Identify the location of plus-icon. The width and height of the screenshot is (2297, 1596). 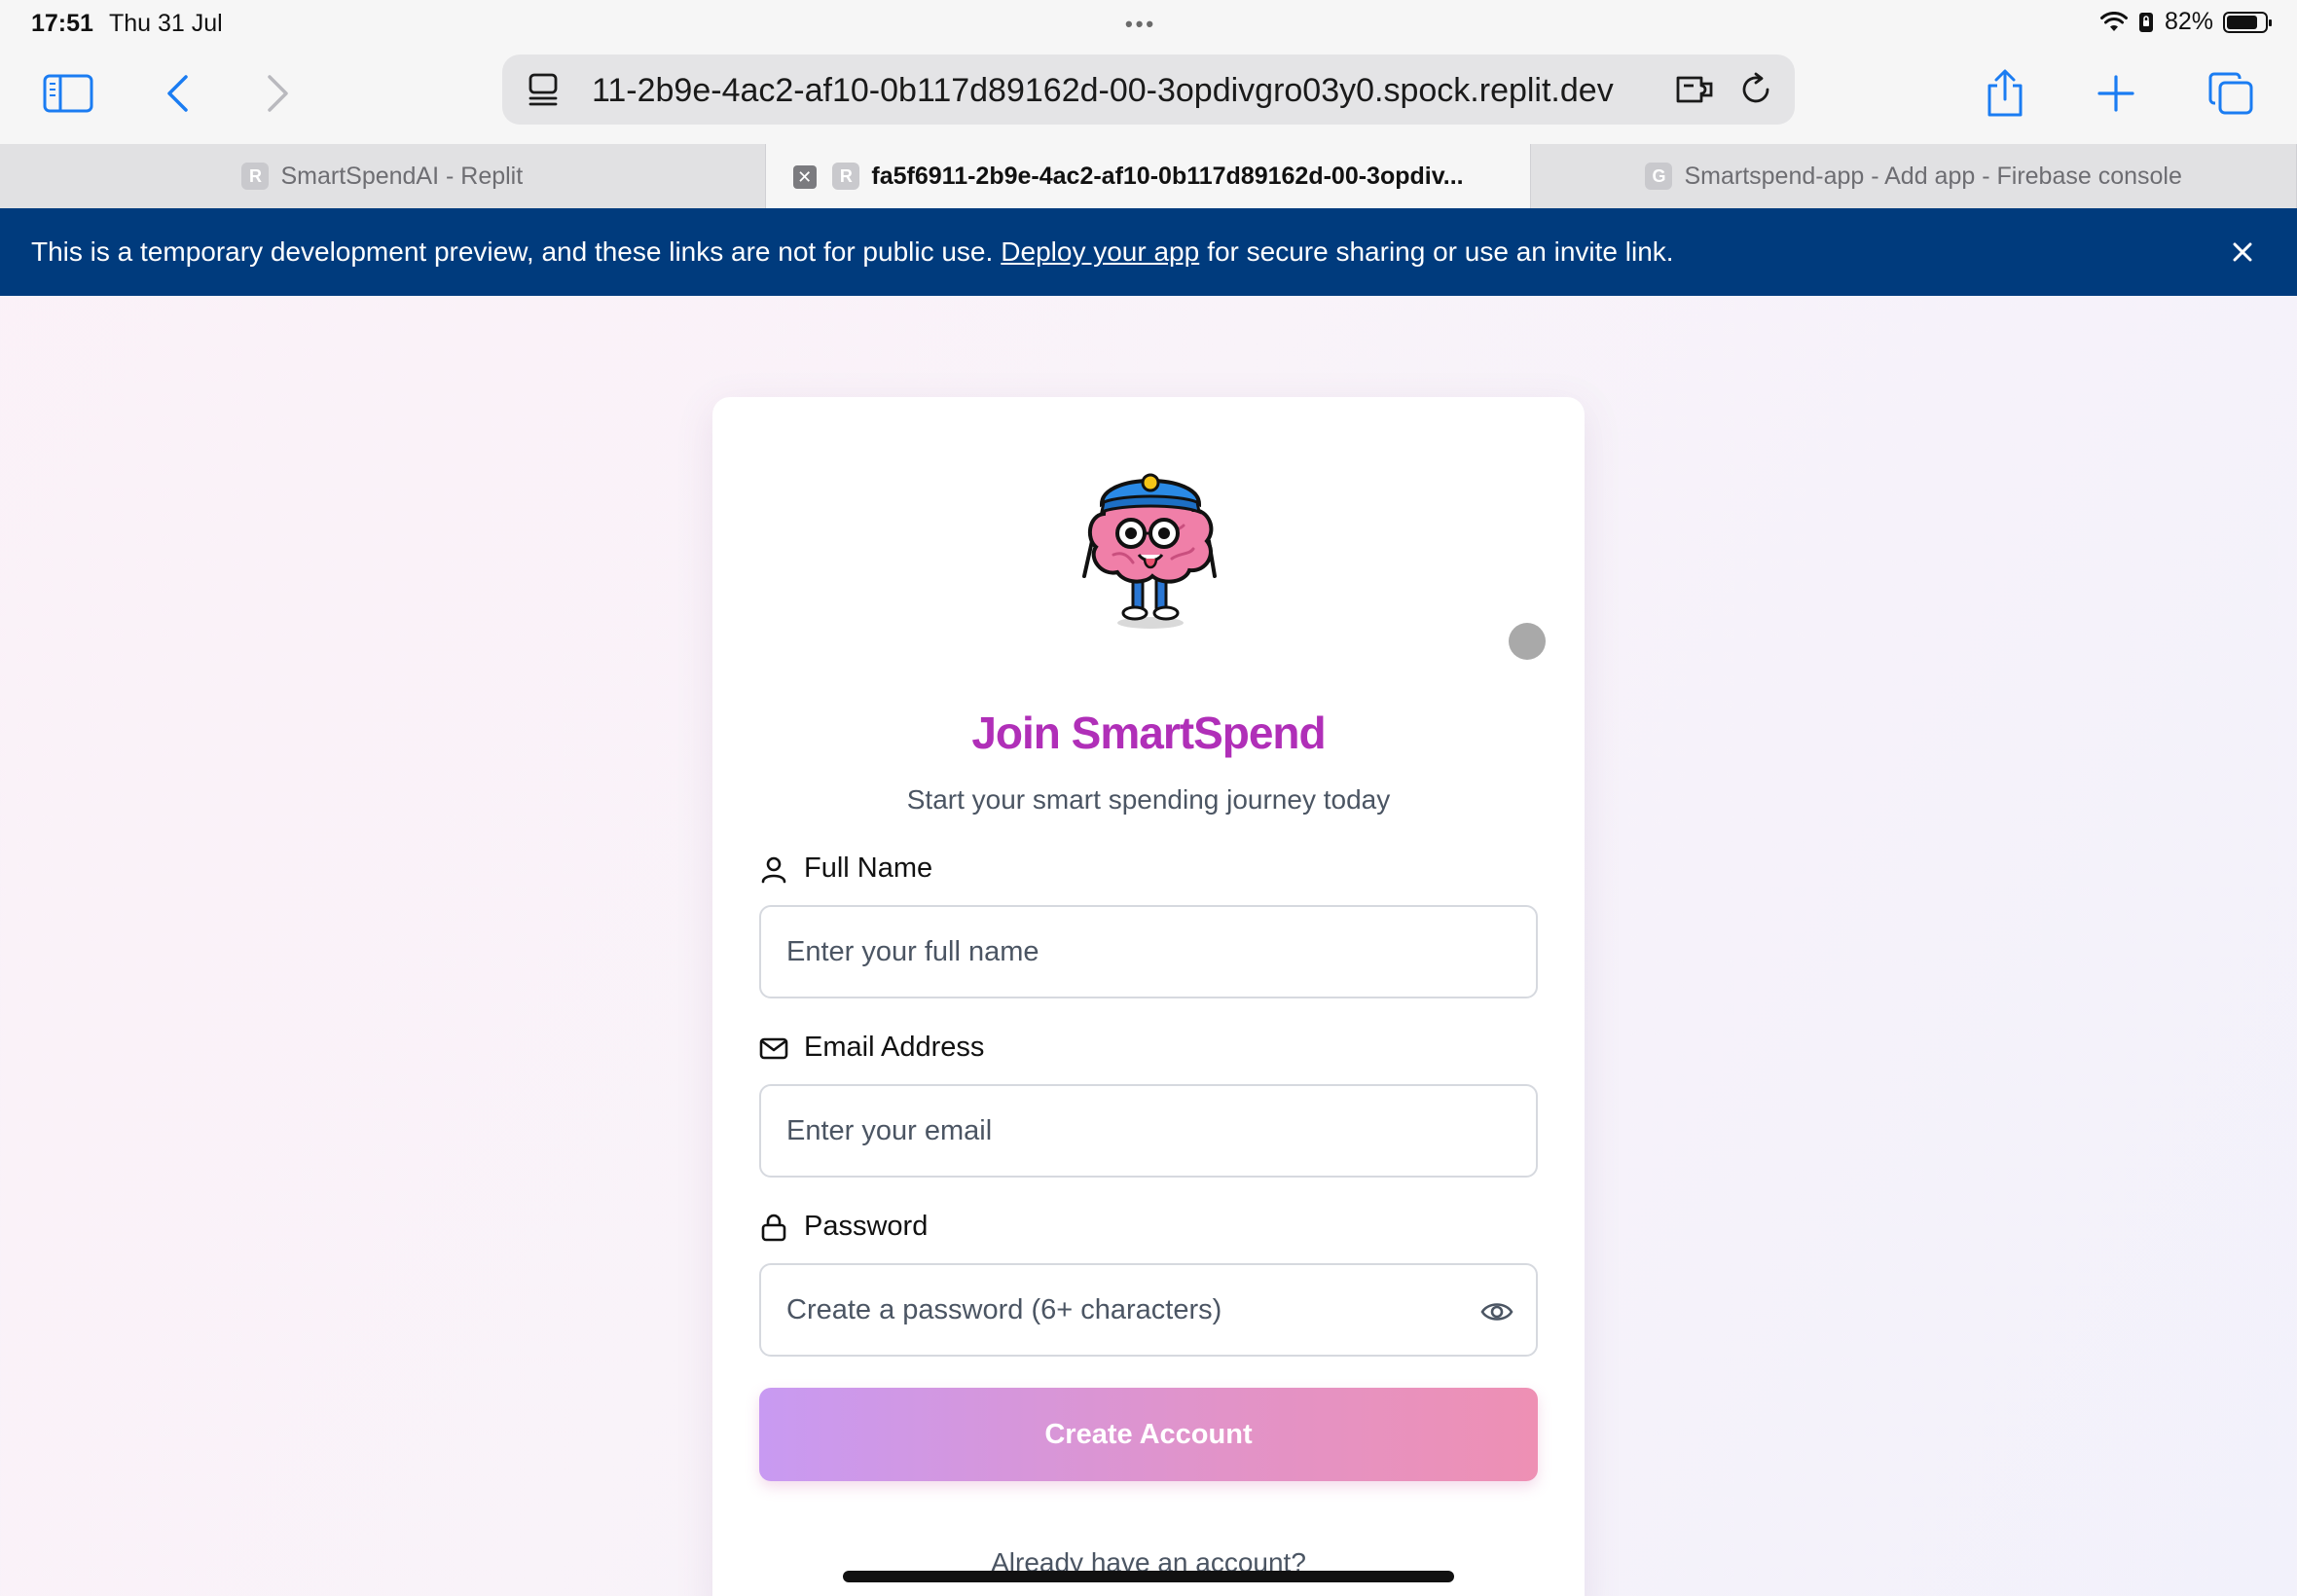
(2115, 93).